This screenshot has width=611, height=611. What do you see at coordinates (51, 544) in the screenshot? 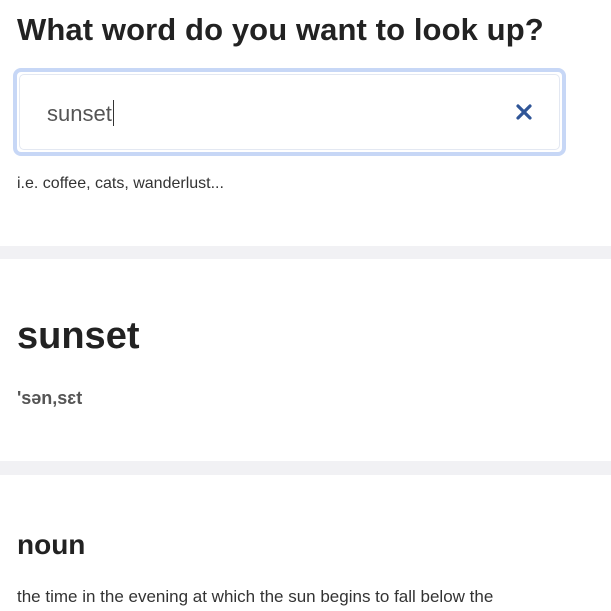
I see `part-of-speech: noun` at bounding box center [51, 544].